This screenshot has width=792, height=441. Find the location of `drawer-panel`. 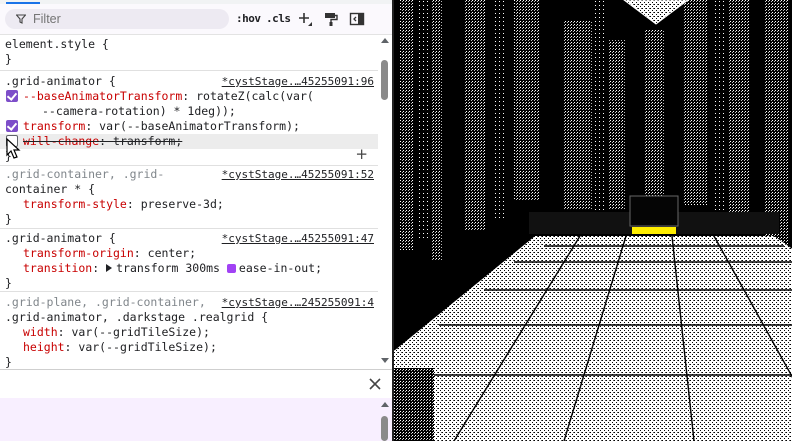

drawer-panel is located at coordinates (196, 419).